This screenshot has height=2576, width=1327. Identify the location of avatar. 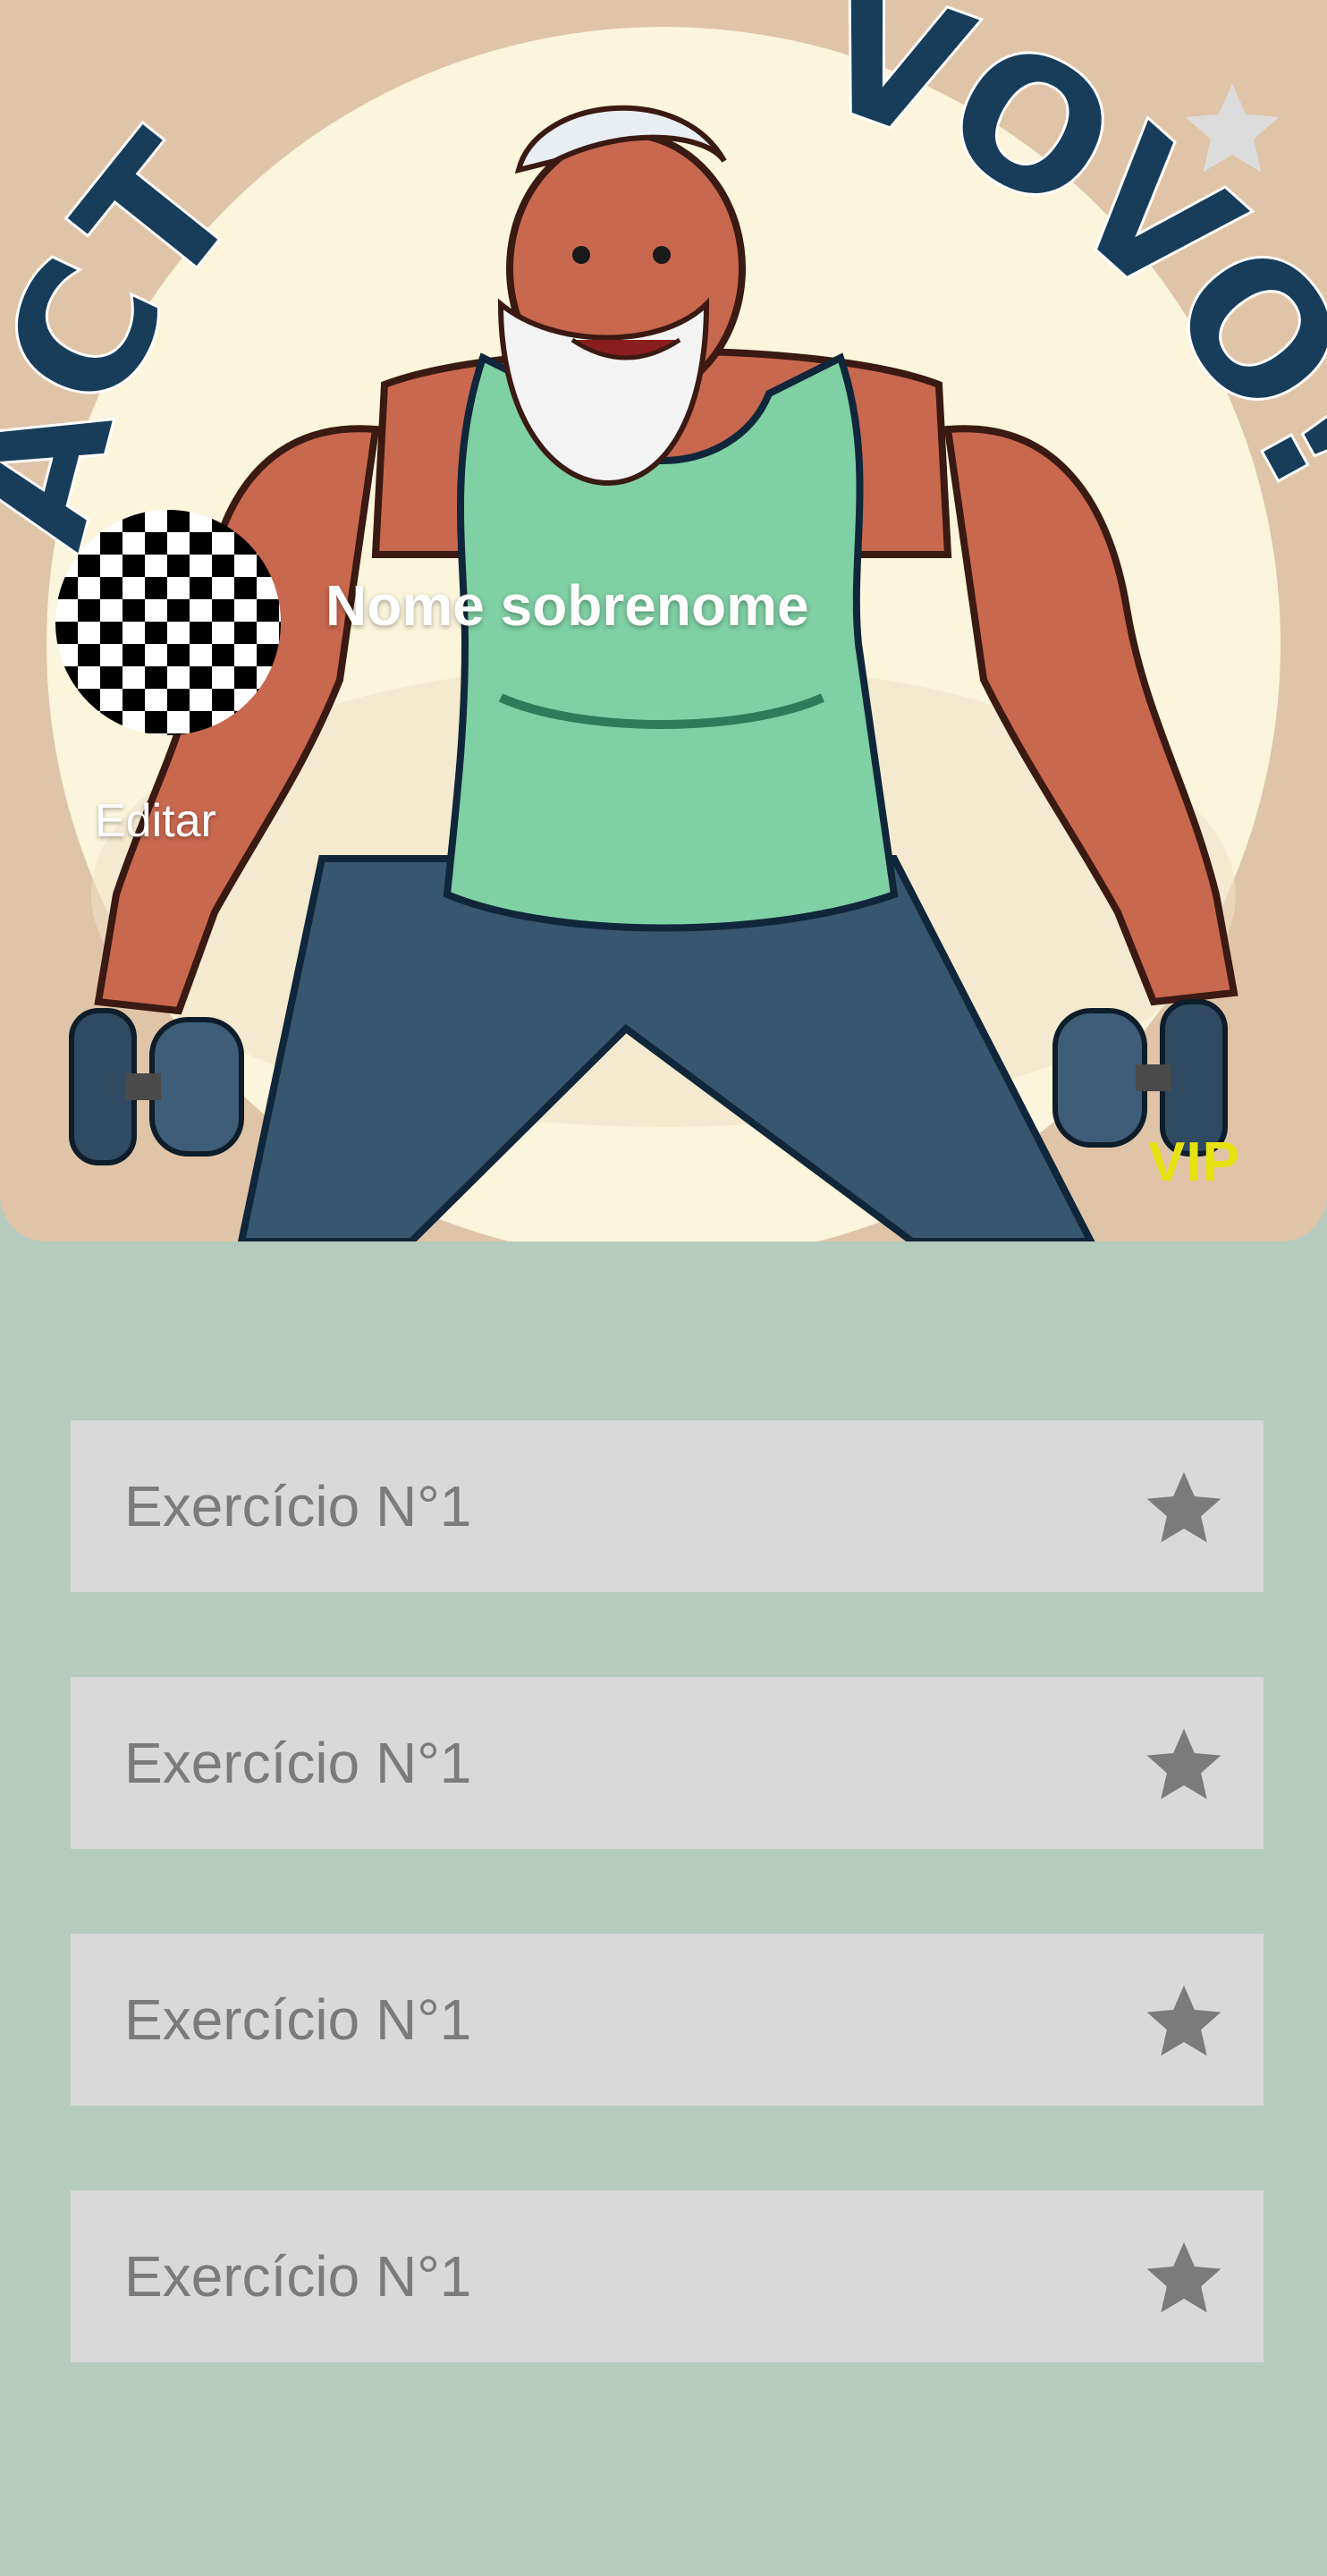
(168, 622).